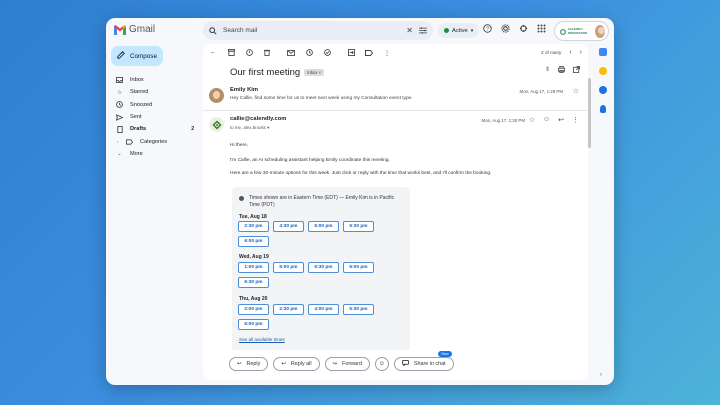 This screenshot has width=720, height=405. I want to click on message-toolbar: ← ⋮ 2 of many ‹ ›, so click(395, 52).